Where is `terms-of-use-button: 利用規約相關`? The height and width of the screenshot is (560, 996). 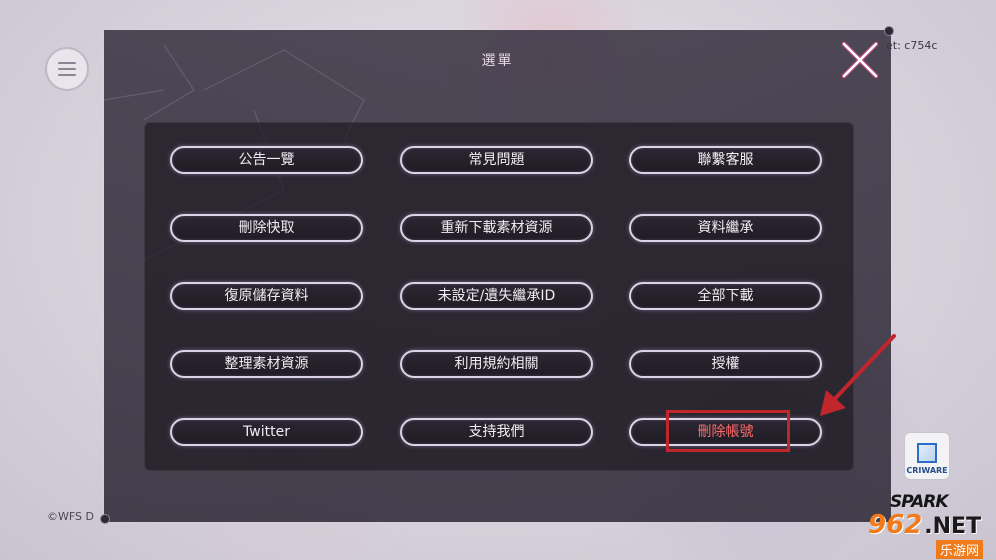 terms-of-use-button: 利用規約相關 is located at coordinates (496, 364).